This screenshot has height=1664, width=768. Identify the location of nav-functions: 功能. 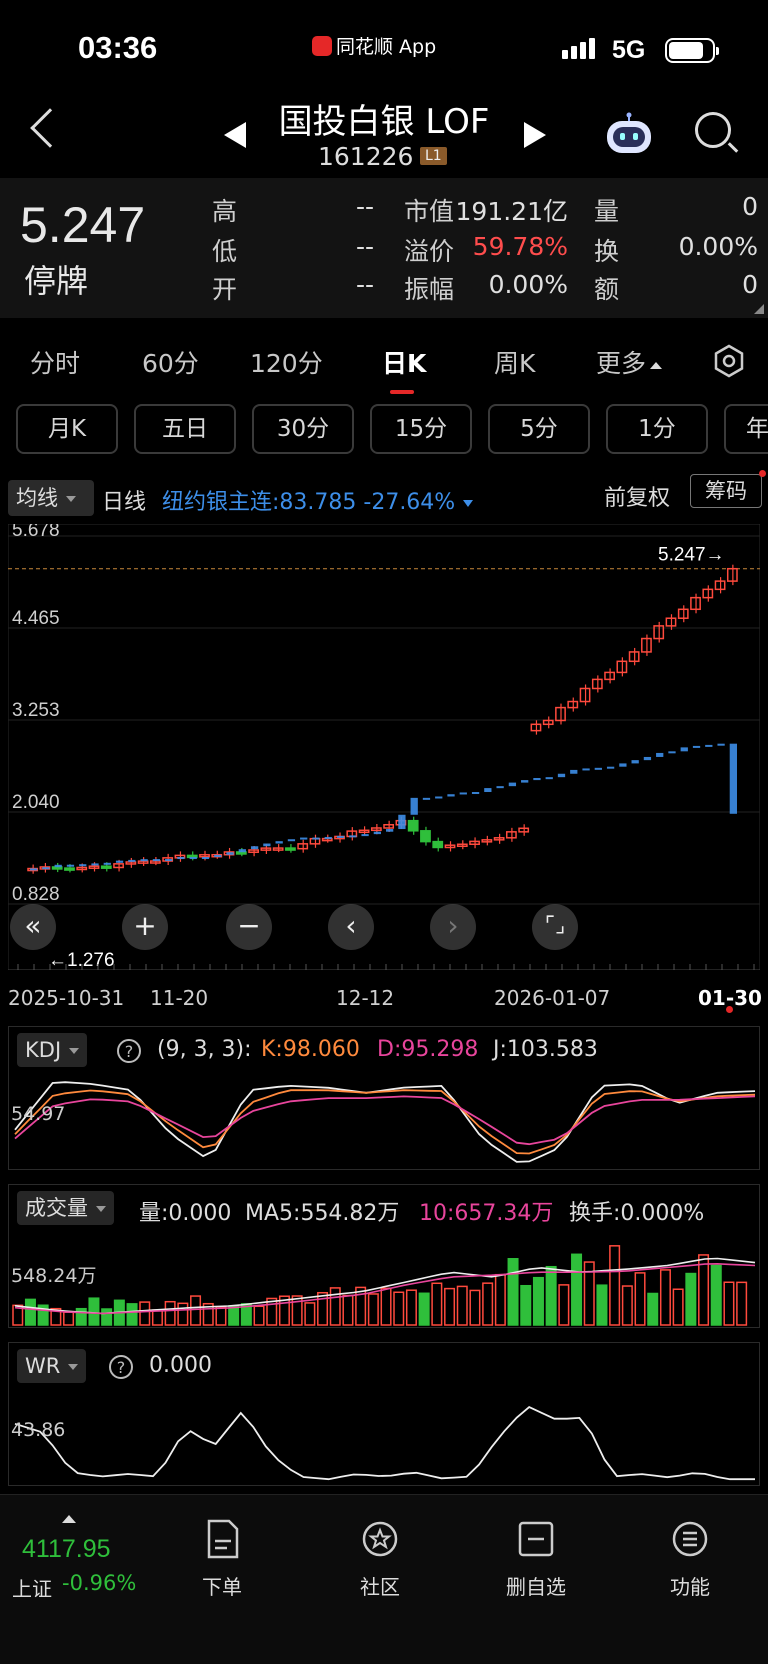
(690, 1559).